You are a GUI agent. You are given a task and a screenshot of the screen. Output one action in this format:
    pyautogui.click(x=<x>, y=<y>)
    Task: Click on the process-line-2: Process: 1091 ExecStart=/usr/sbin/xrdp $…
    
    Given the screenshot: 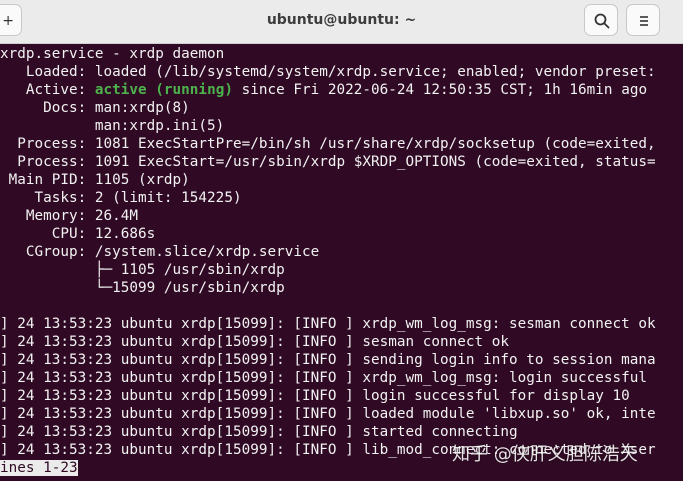 What is the action you would take?
    pyautogui.click(x=328, y=162)
    